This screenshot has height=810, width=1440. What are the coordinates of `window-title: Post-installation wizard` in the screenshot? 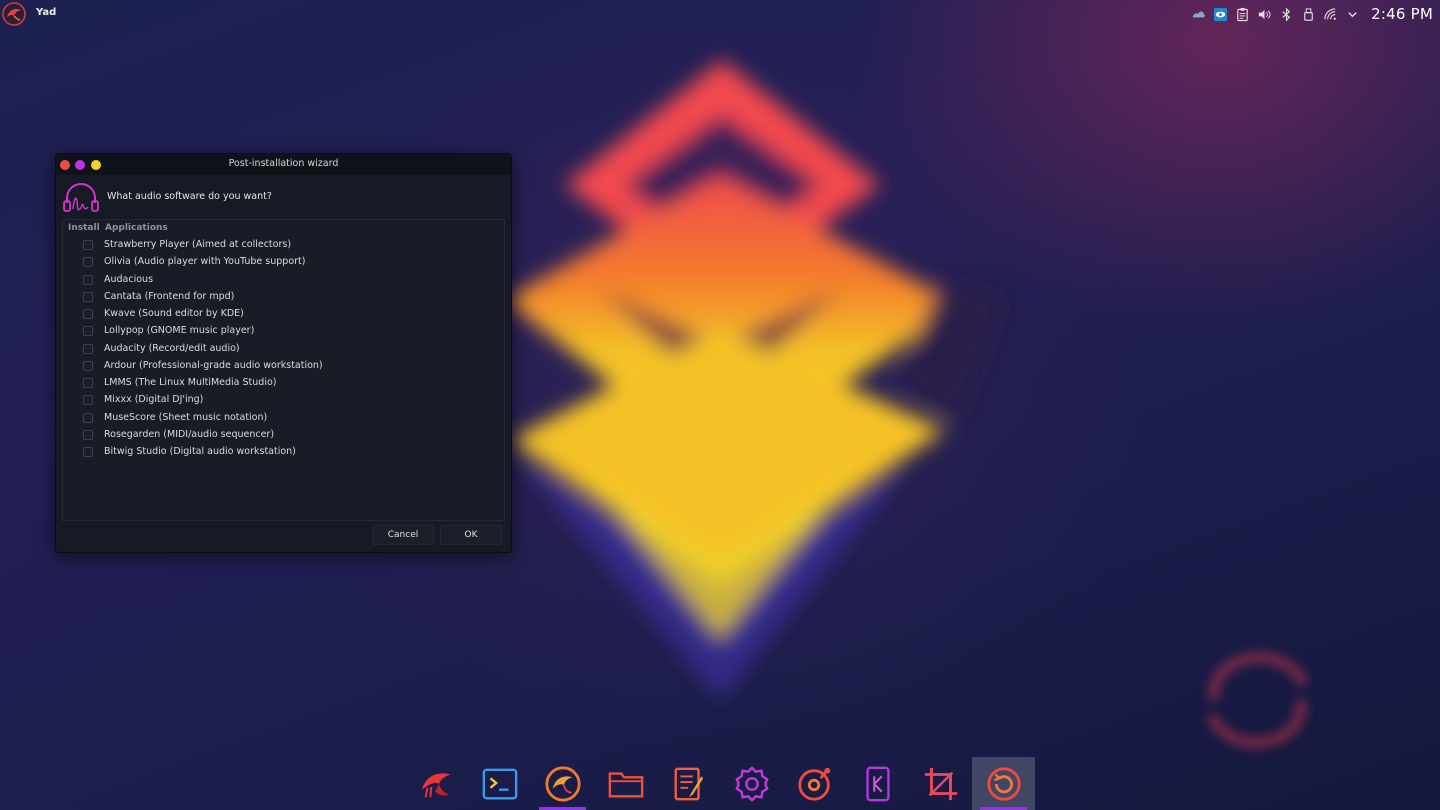 It's located at (283, 163).